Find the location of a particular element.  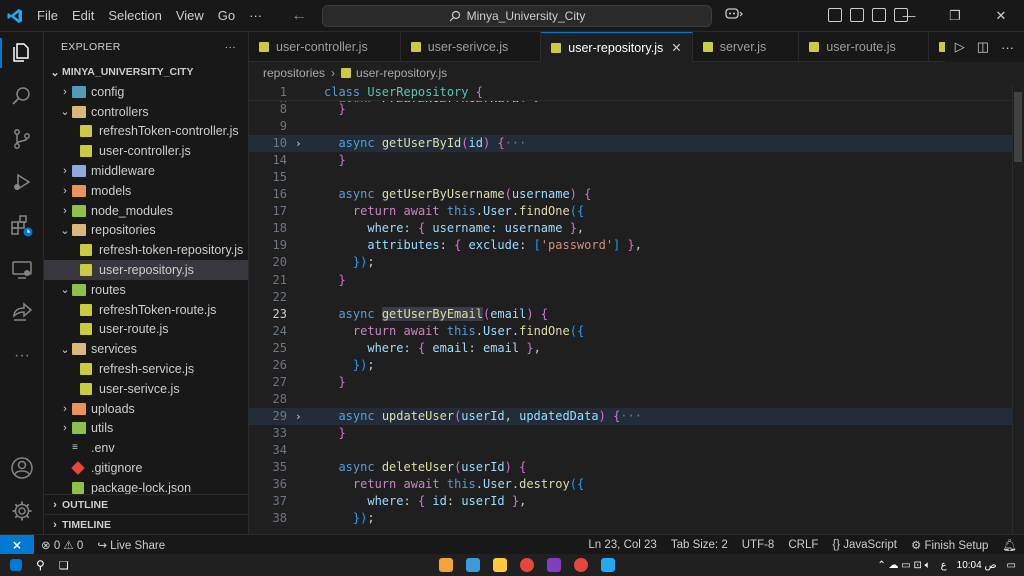

menu-file: File is located at coordinates (47, 16).